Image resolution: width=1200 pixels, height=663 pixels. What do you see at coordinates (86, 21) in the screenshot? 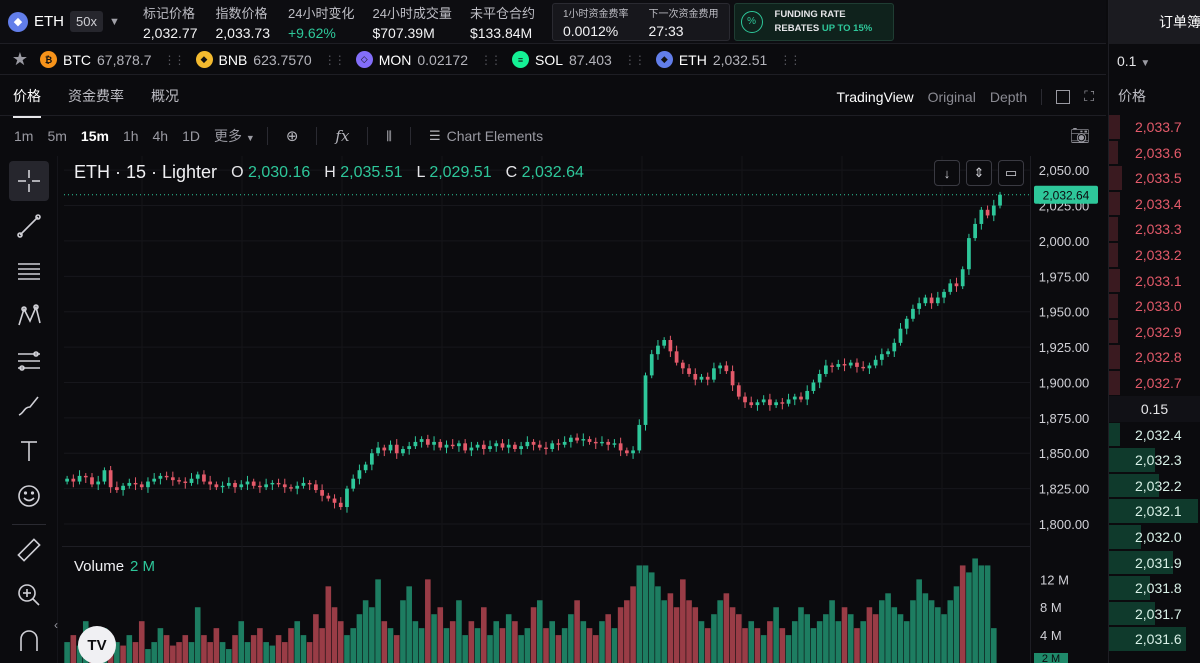
I see `leverage-badge: 50x` at bounding box center [86, 21].